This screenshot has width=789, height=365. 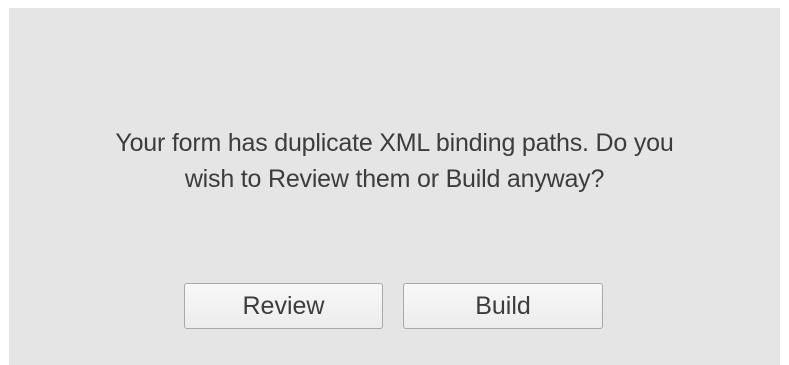 What do you see at coordinates (503, 306) in the screenshot?
I see `build-button: Build` at bounding box center [503, 306].